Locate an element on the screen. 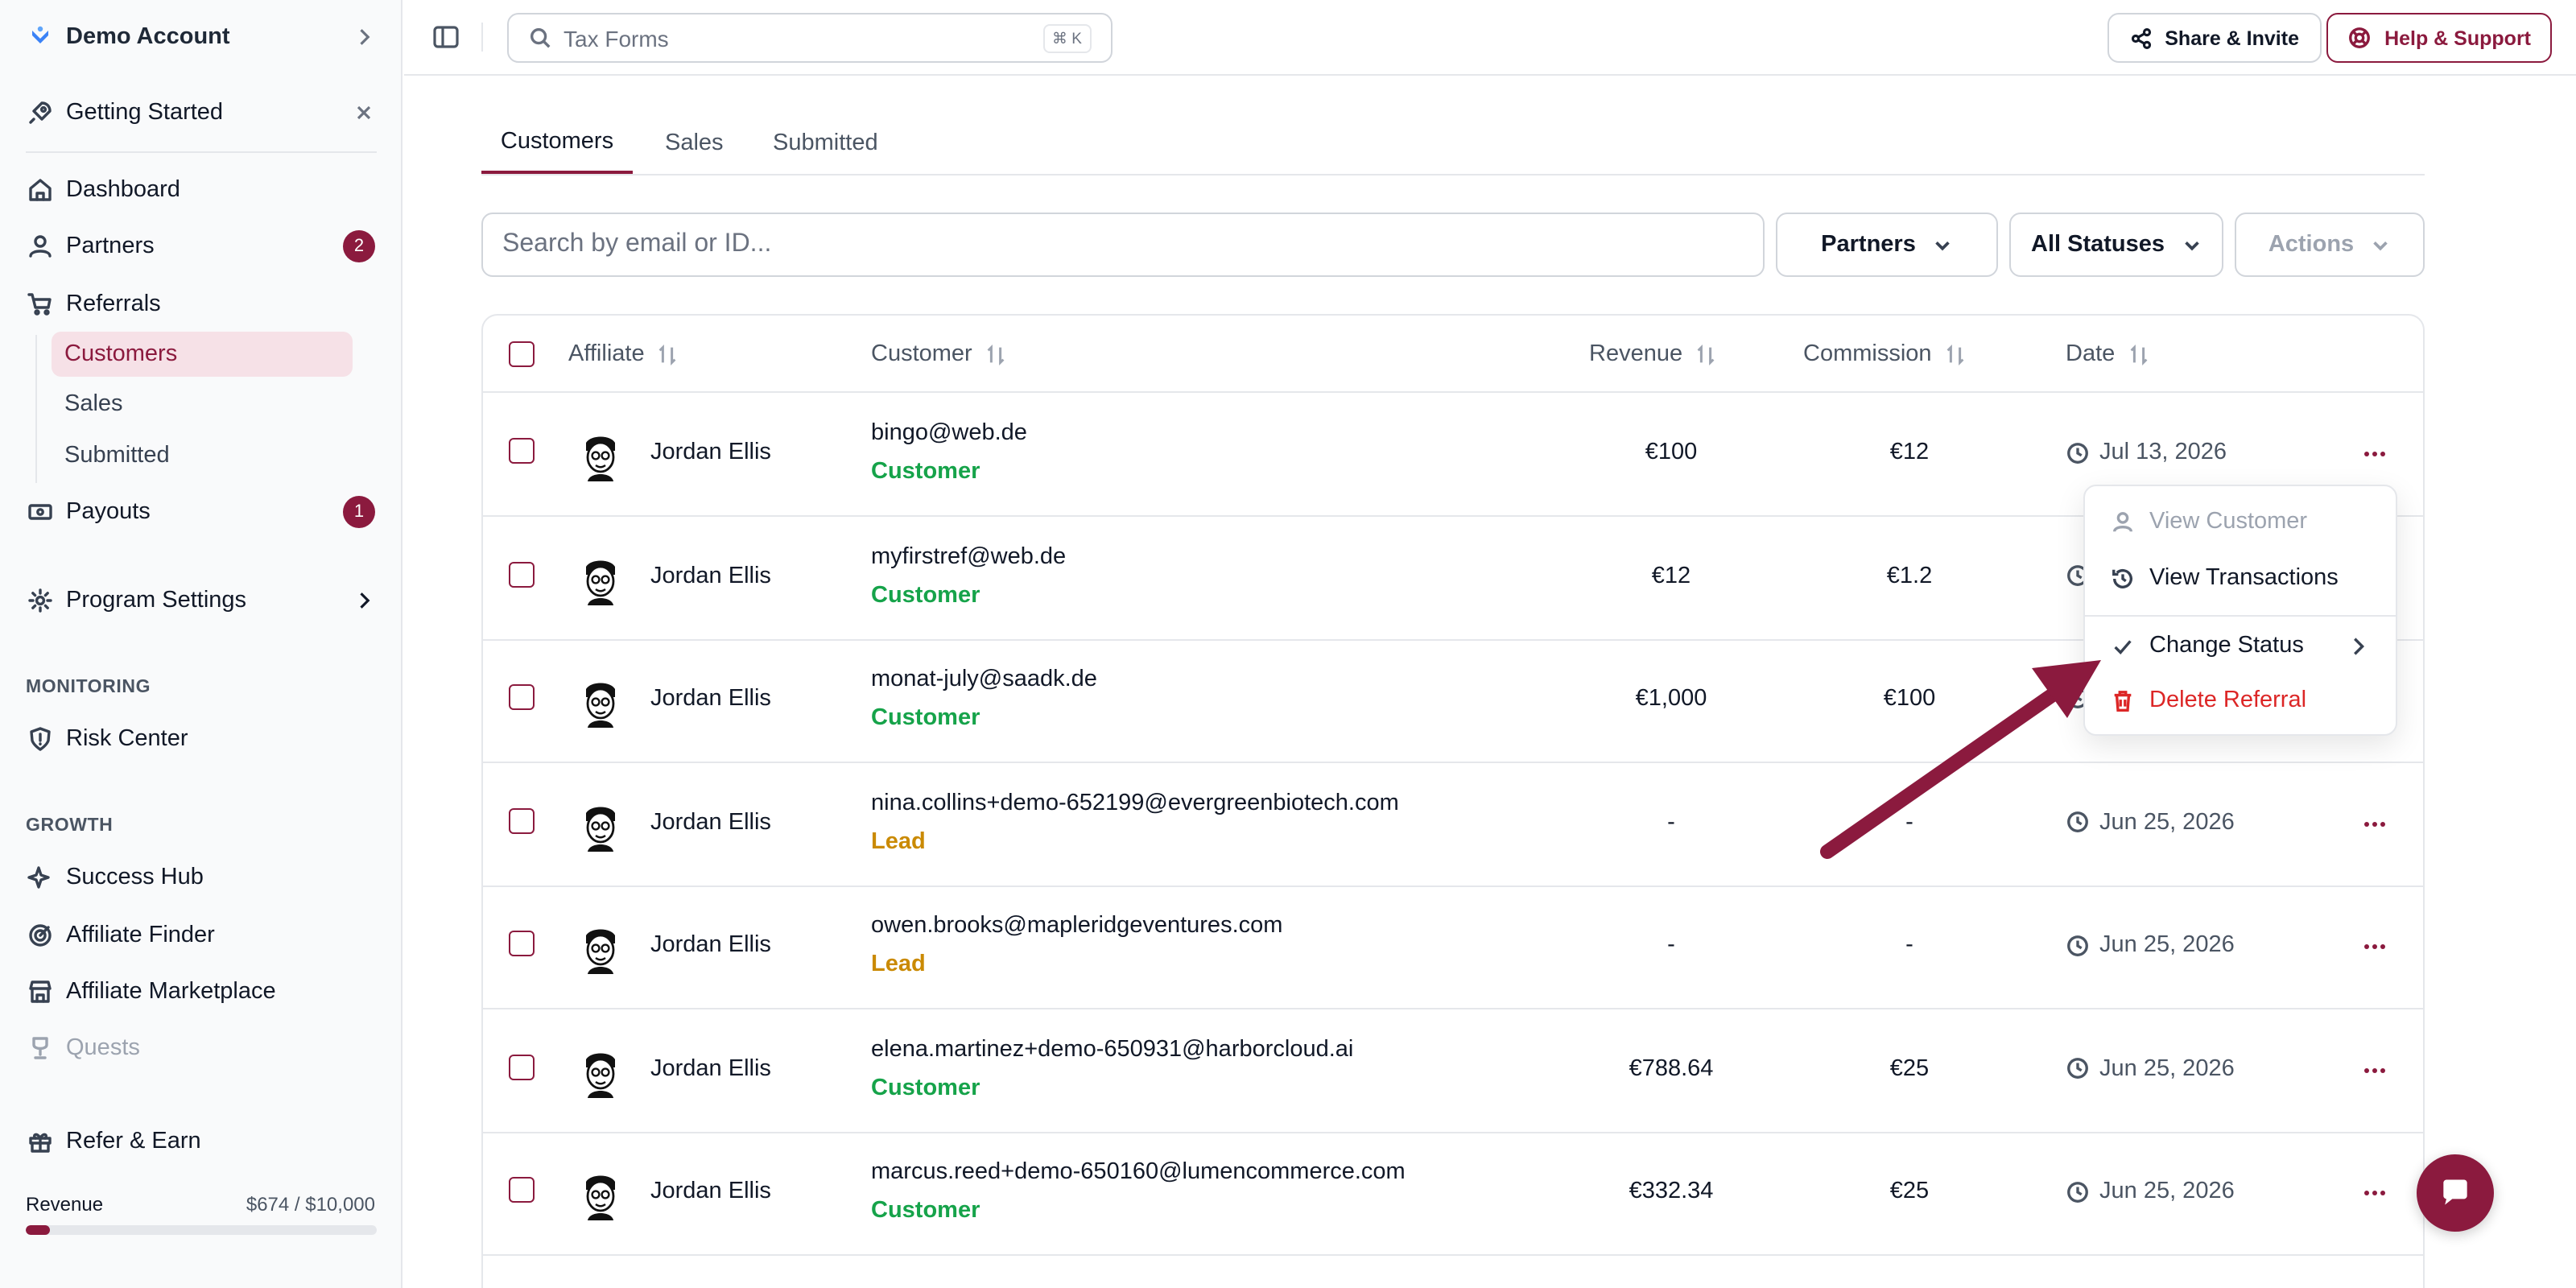  sidebar-item-label: Sales is located at coordinates (93, 404).